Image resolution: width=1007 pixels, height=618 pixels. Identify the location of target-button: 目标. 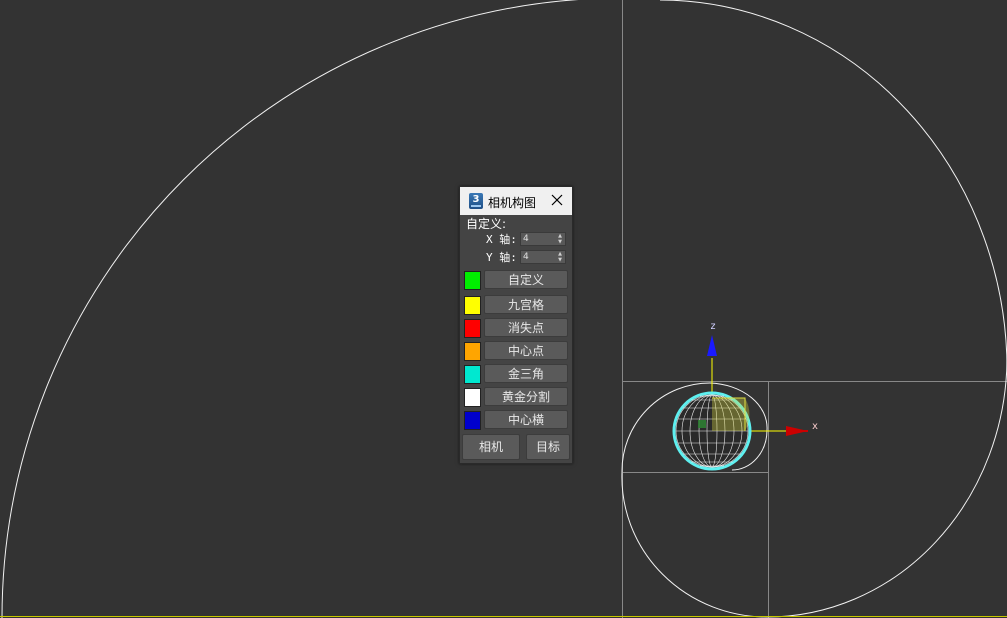
(548, 447).